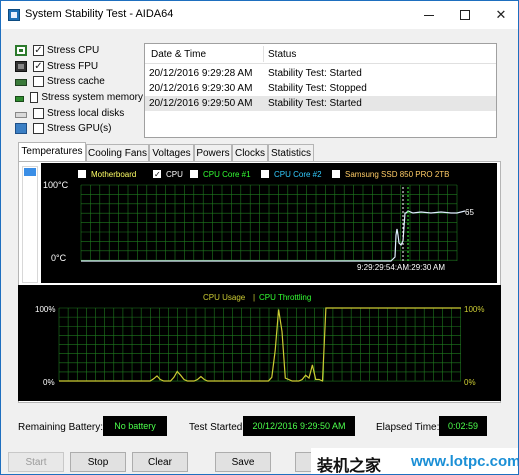 This screenshot has width=519, height=475. What do you see at coordinates (349, 465) in the screenshot?
I see `watermark-text: 装机之家` at bounding box center [349, 465].